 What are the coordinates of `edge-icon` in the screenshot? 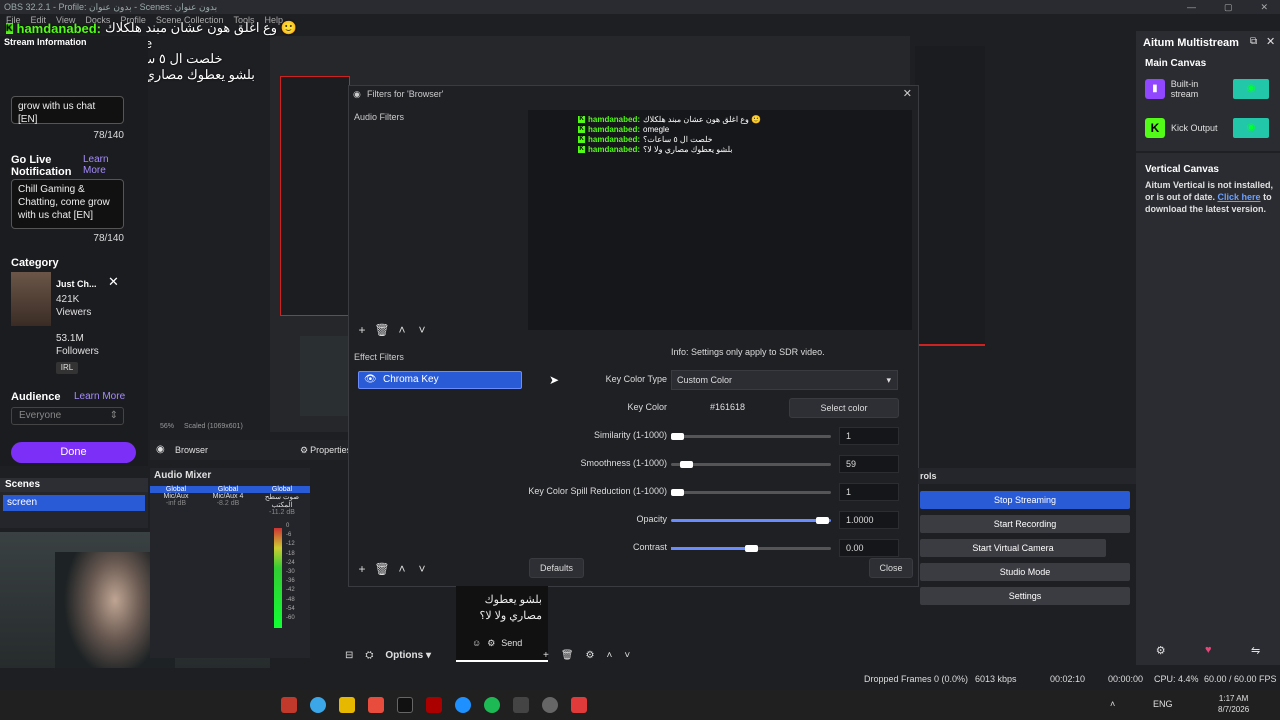 It's located at (463, 705).